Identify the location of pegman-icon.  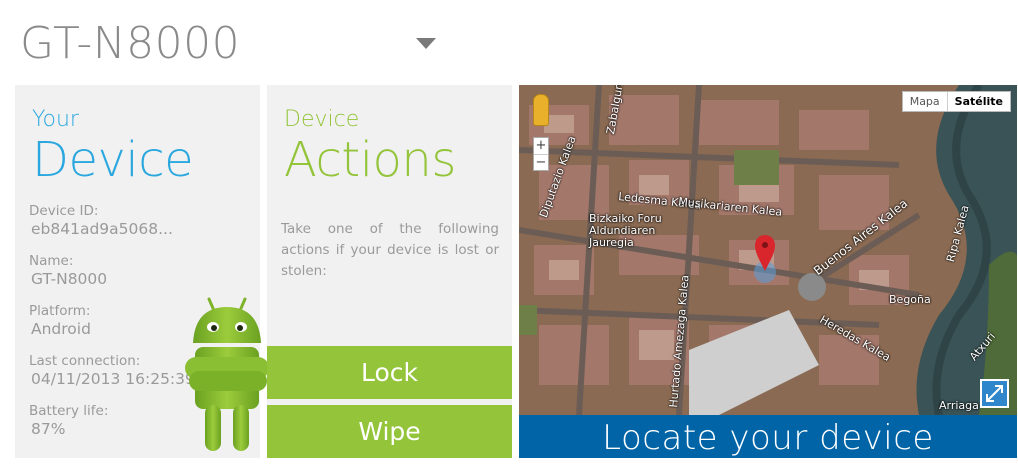
(541, 110).